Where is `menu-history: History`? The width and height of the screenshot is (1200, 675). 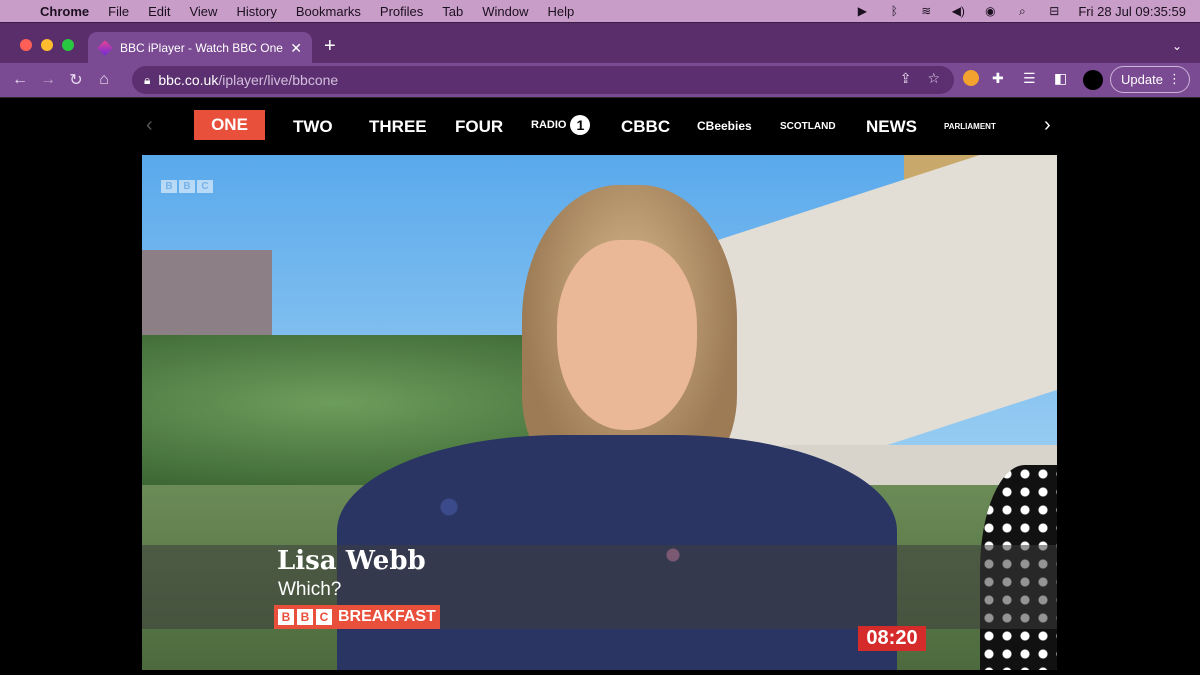 menu-history: History is located at coordinates (256, 11).